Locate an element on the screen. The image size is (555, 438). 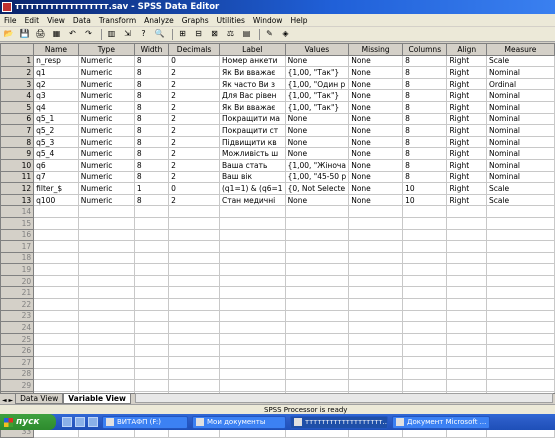
column-header-decimals: Decimals is located at coordinates (194, 49).